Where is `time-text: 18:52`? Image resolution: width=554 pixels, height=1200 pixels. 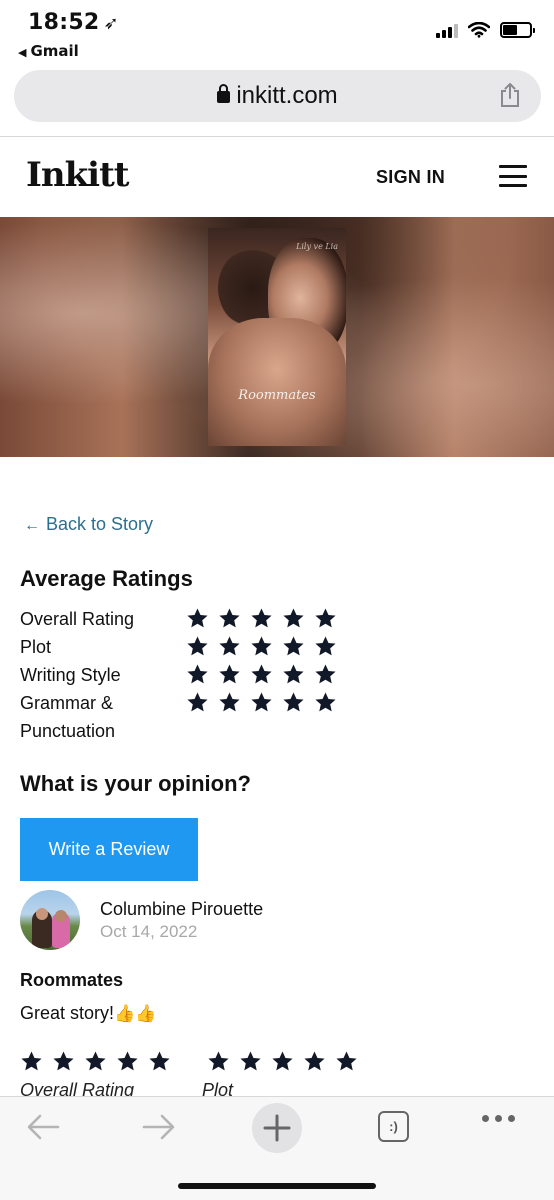
time-text: 18:52 is located at coordinates (64, 22).